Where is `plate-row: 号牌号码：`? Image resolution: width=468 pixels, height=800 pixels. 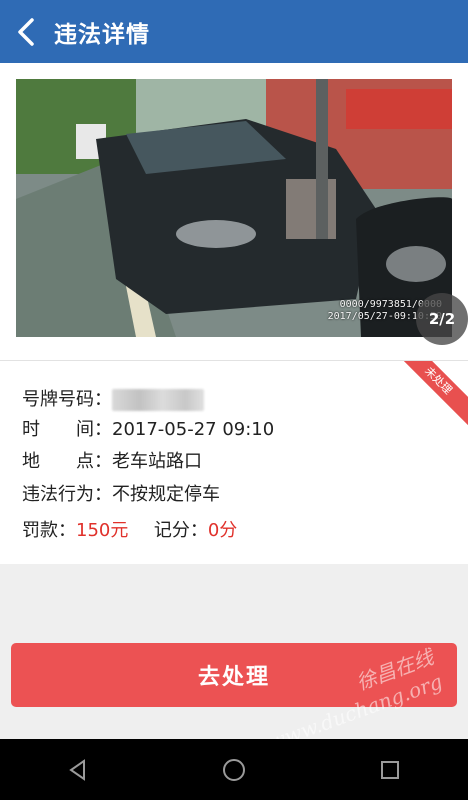
plate-row: 号牌号码： is located at coordinates (113, 398).